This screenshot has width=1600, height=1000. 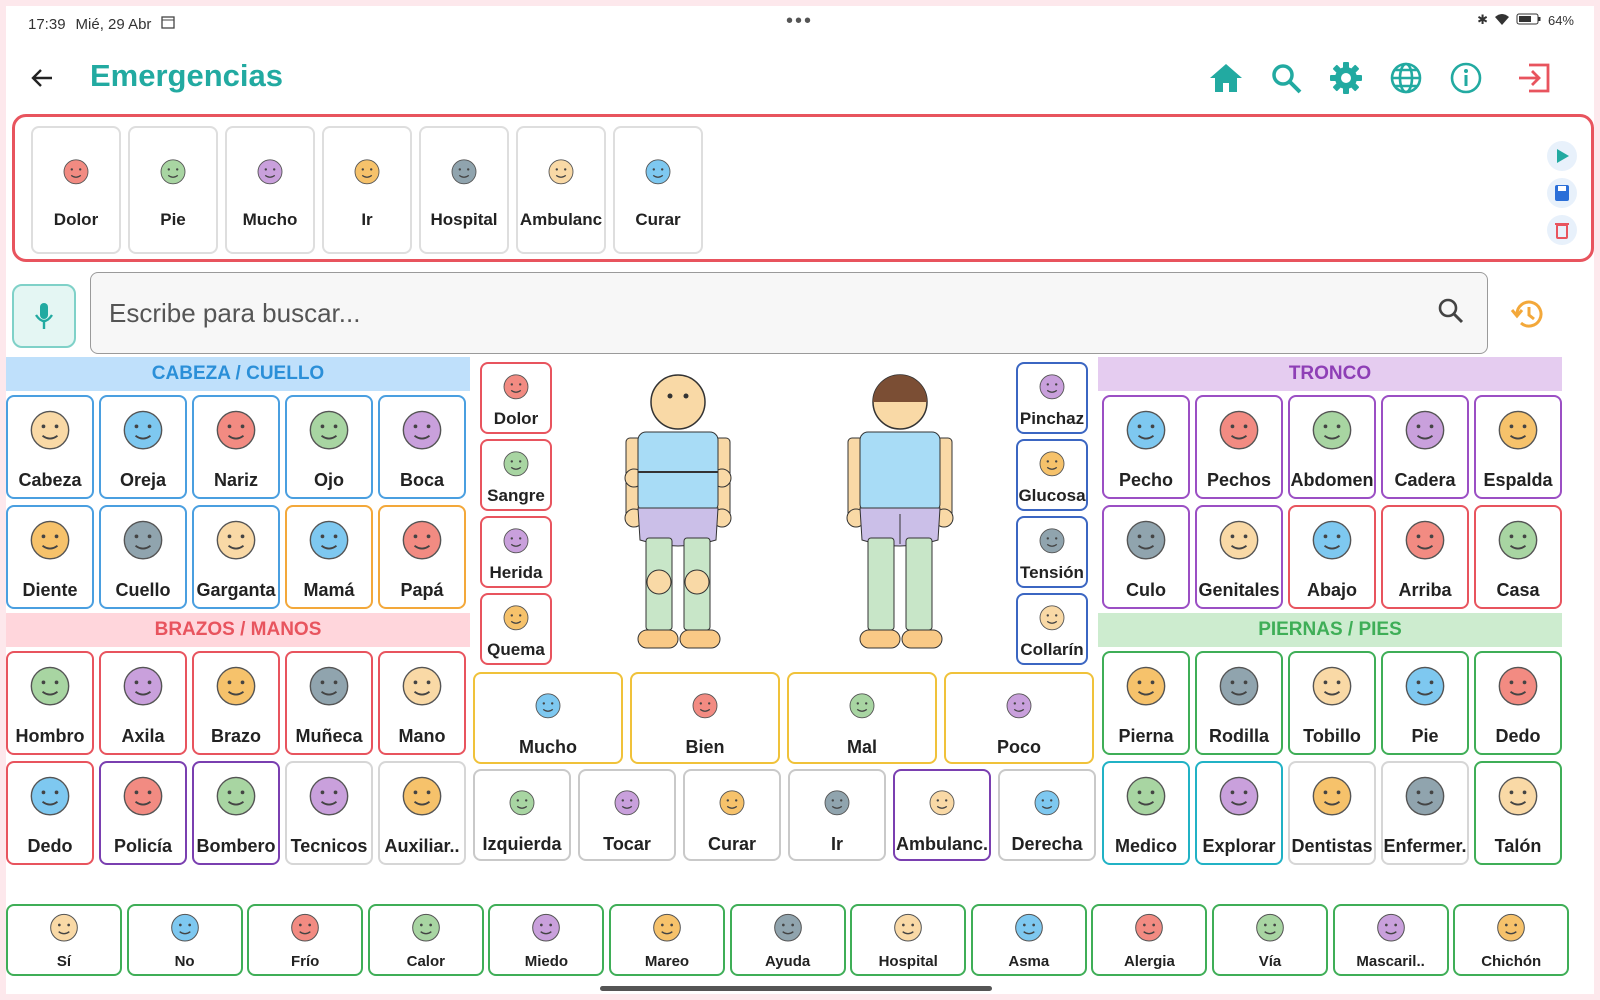 What do you see at coordinates (1425, 813) in the screenshot?
I see `card-enfermer: Enfermer.` at bounding box center [1425, 813].